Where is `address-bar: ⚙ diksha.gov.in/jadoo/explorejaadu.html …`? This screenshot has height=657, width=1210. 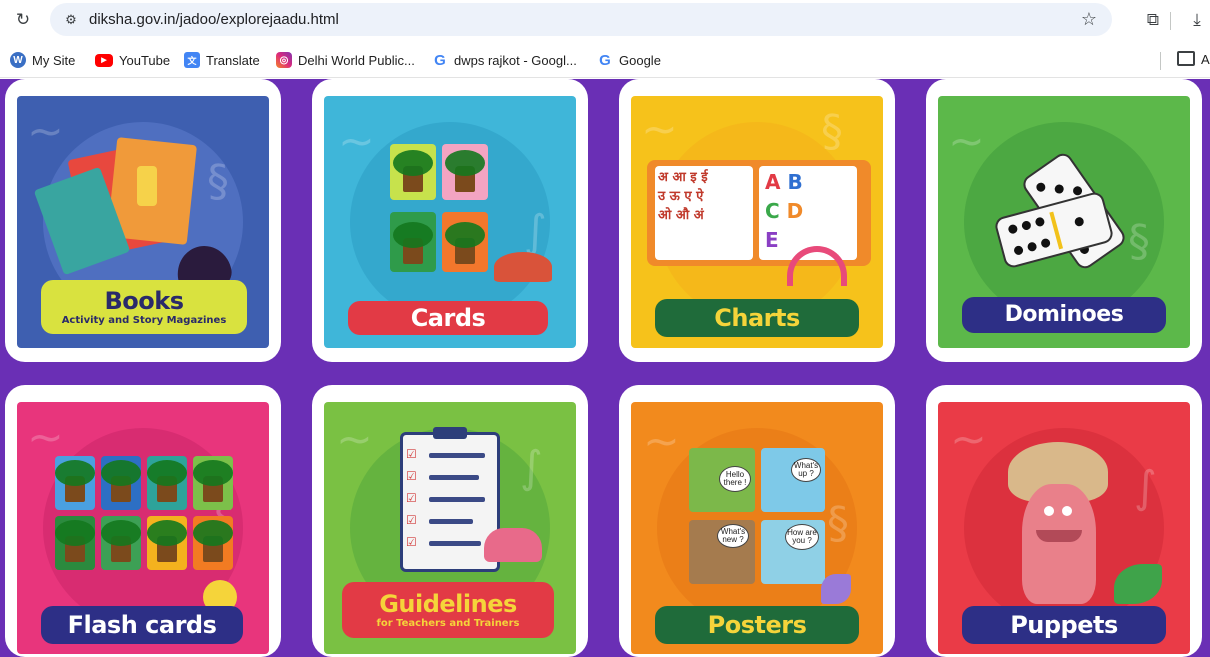 address-bar: ⚙ diksha.gov.in/jadoo/explorejaadu.html … is located at coordinates (581, 19).